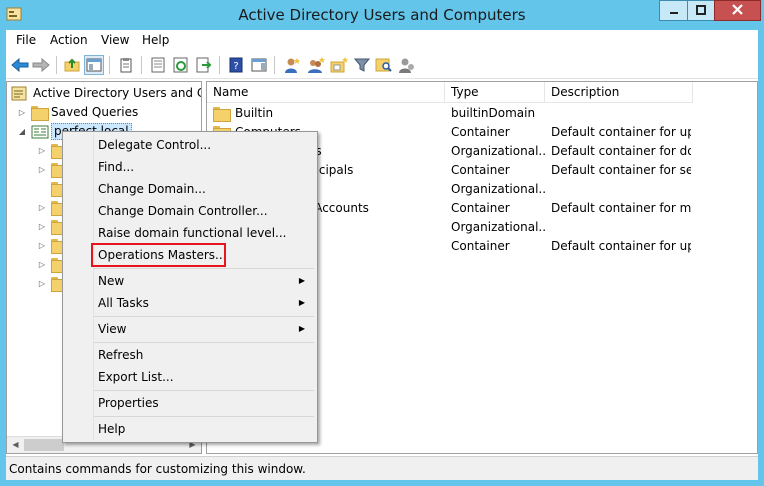  What do you see at coordinates (190, 429) in the screenshot?
I see `menu-item-help: Help` at bounding box center [190, 429].